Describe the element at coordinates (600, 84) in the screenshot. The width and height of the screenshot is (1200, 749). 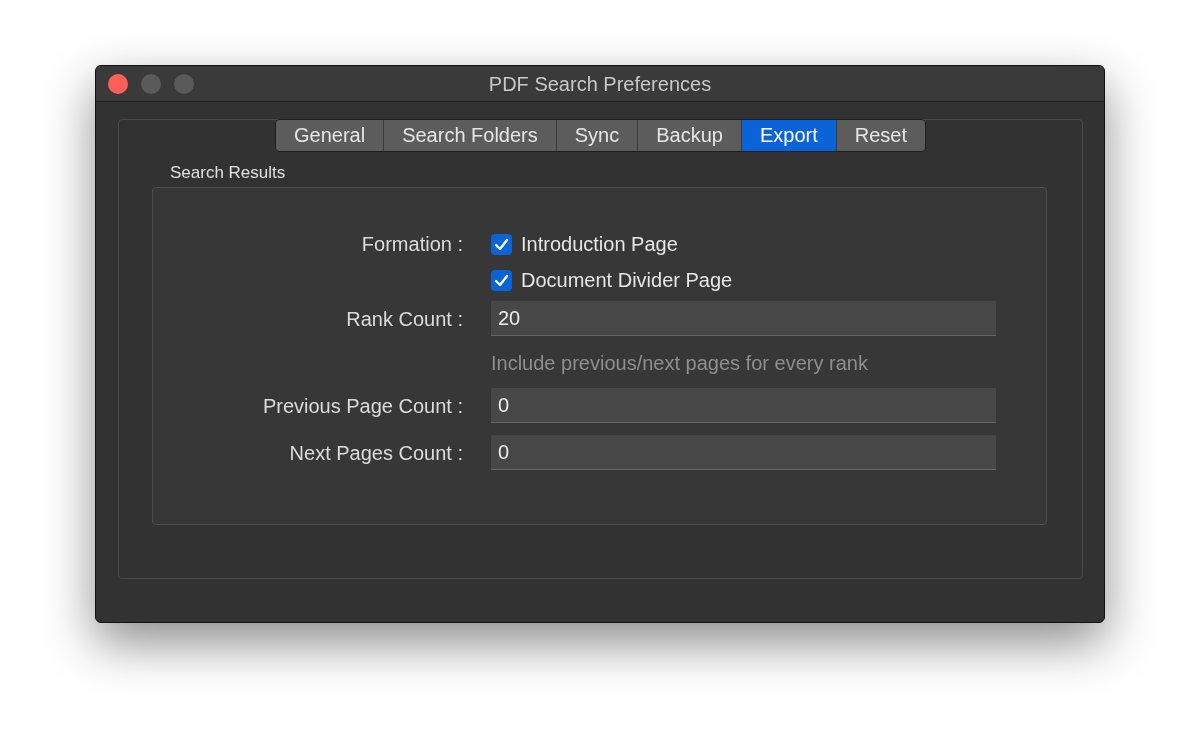
I see `window-title: PDF Search Preferences` at that location.